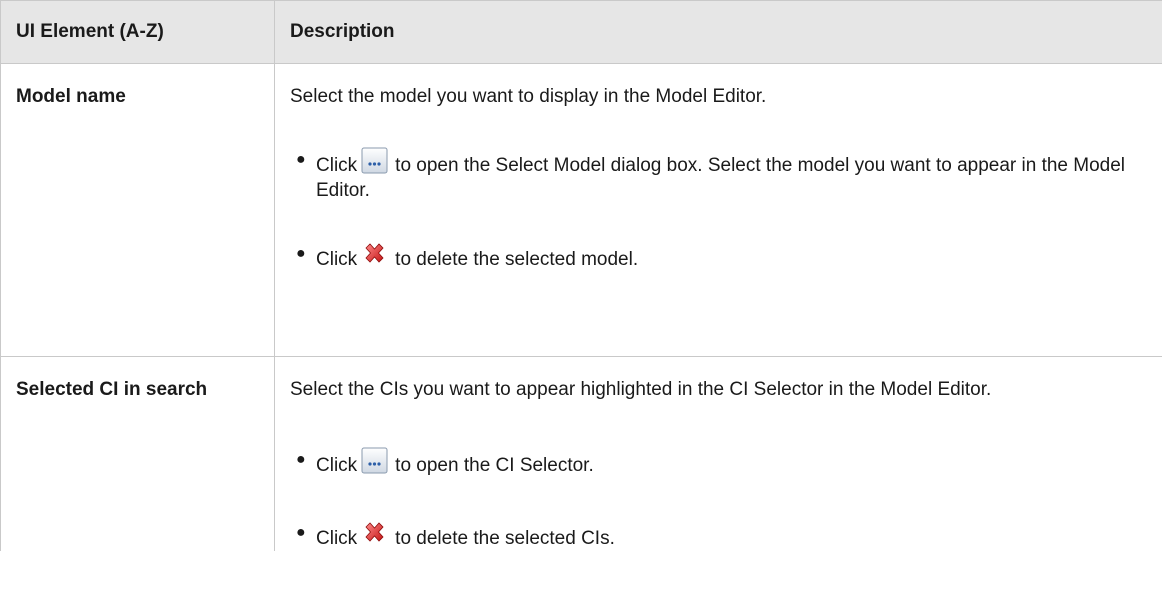 The image size is (1162, 594). Describe the element at coordinates (517, 259) in the screenshot. I see `action-text: to delete the selected model.` at that location.